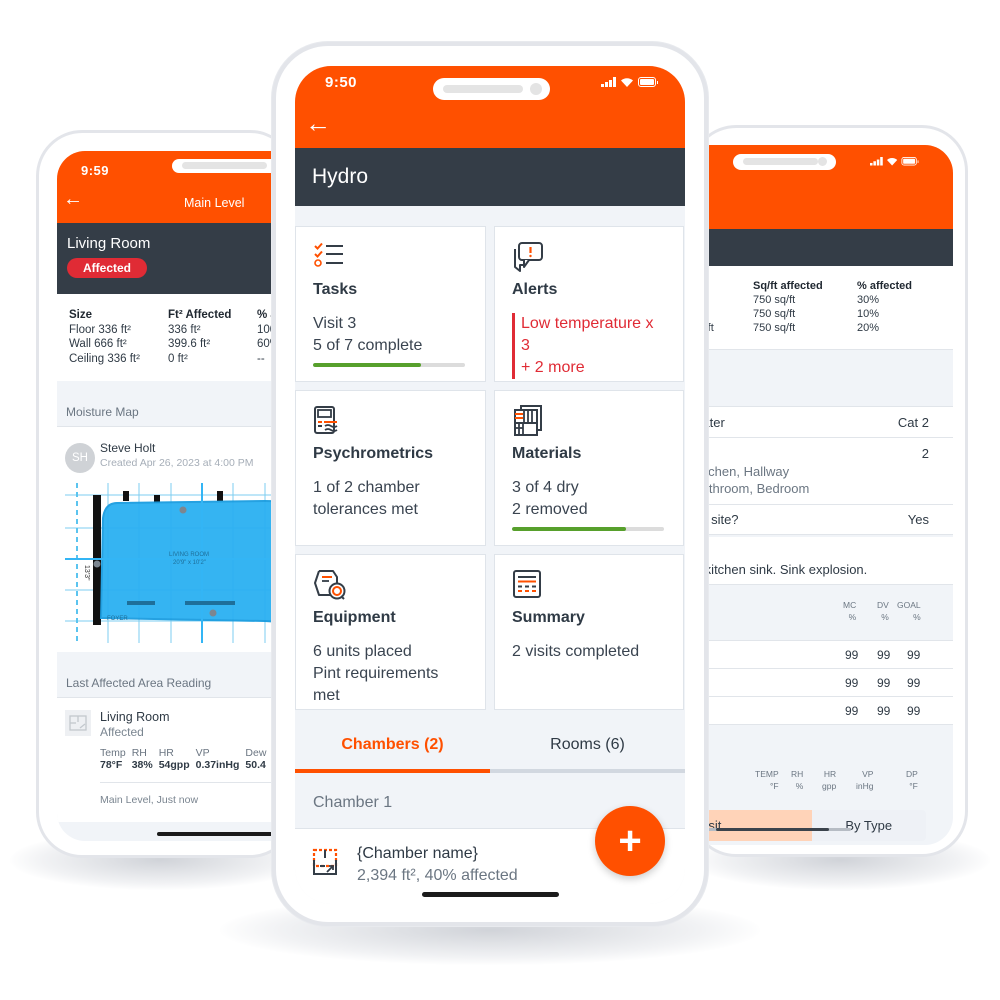 The width and height of the screenshot is (1000, 1000). I want to click on top-bar: 9:50 ←, so click(490, 107).